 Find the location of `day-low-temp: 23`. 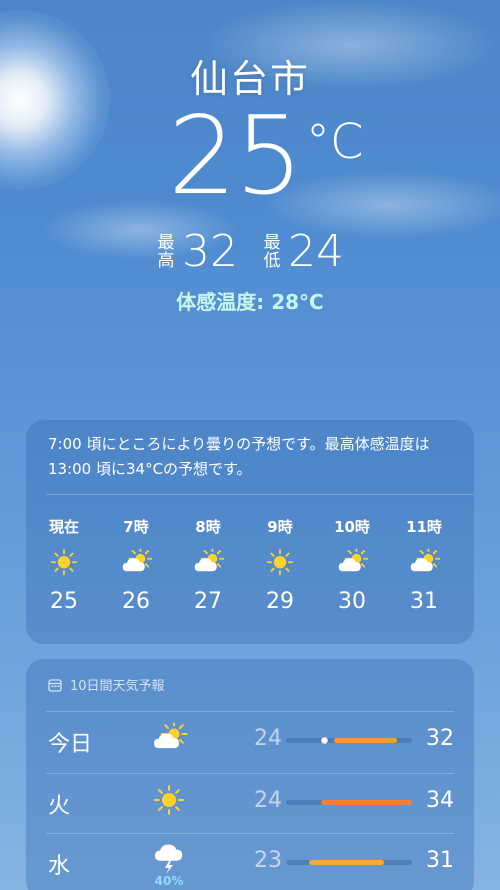

day-low-temp: 23 is located at coordinates (268, 860).